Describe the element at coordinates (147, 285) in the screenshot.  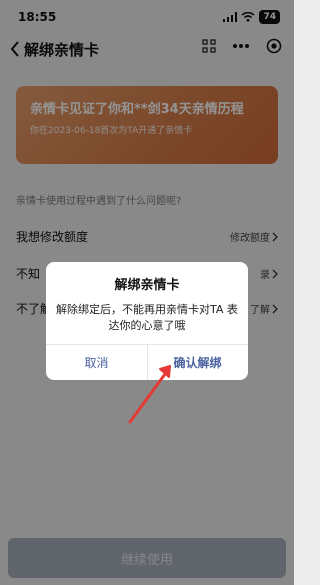
I see `dialog-title: 解绑亲情卡` at that location.